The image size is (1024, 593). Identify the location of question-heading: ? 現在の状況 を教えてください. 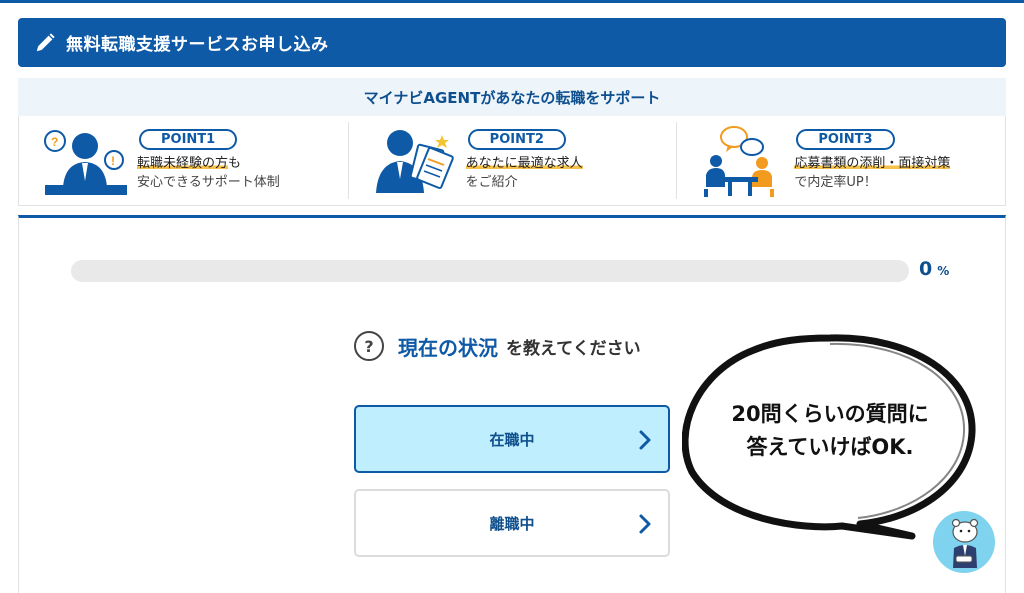
(497, 346).